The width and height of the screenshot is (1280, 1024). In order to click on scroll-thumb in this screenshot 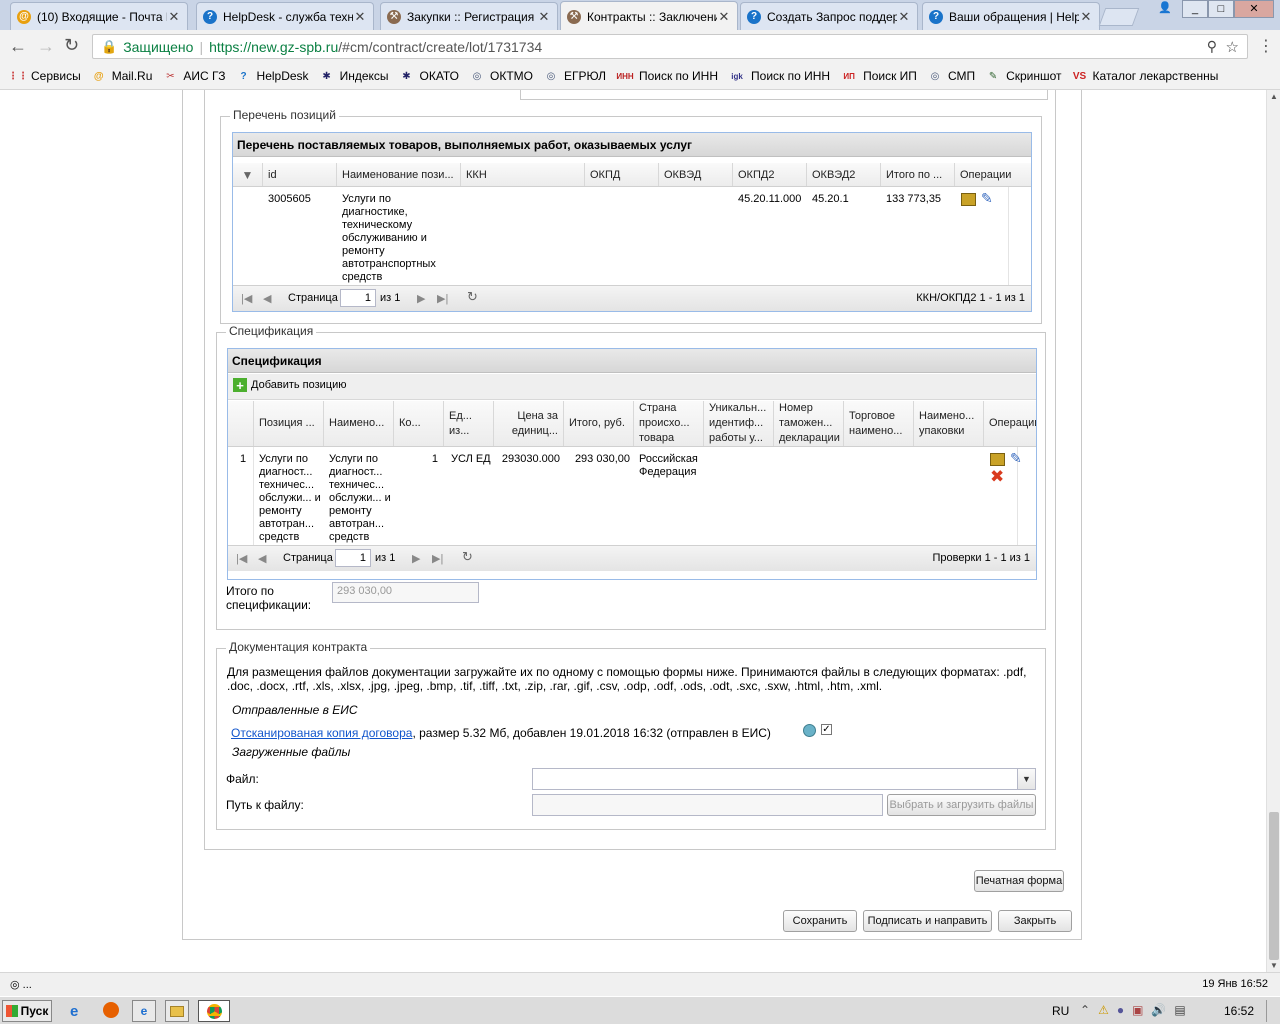, I will do `click(1274, 886)`.